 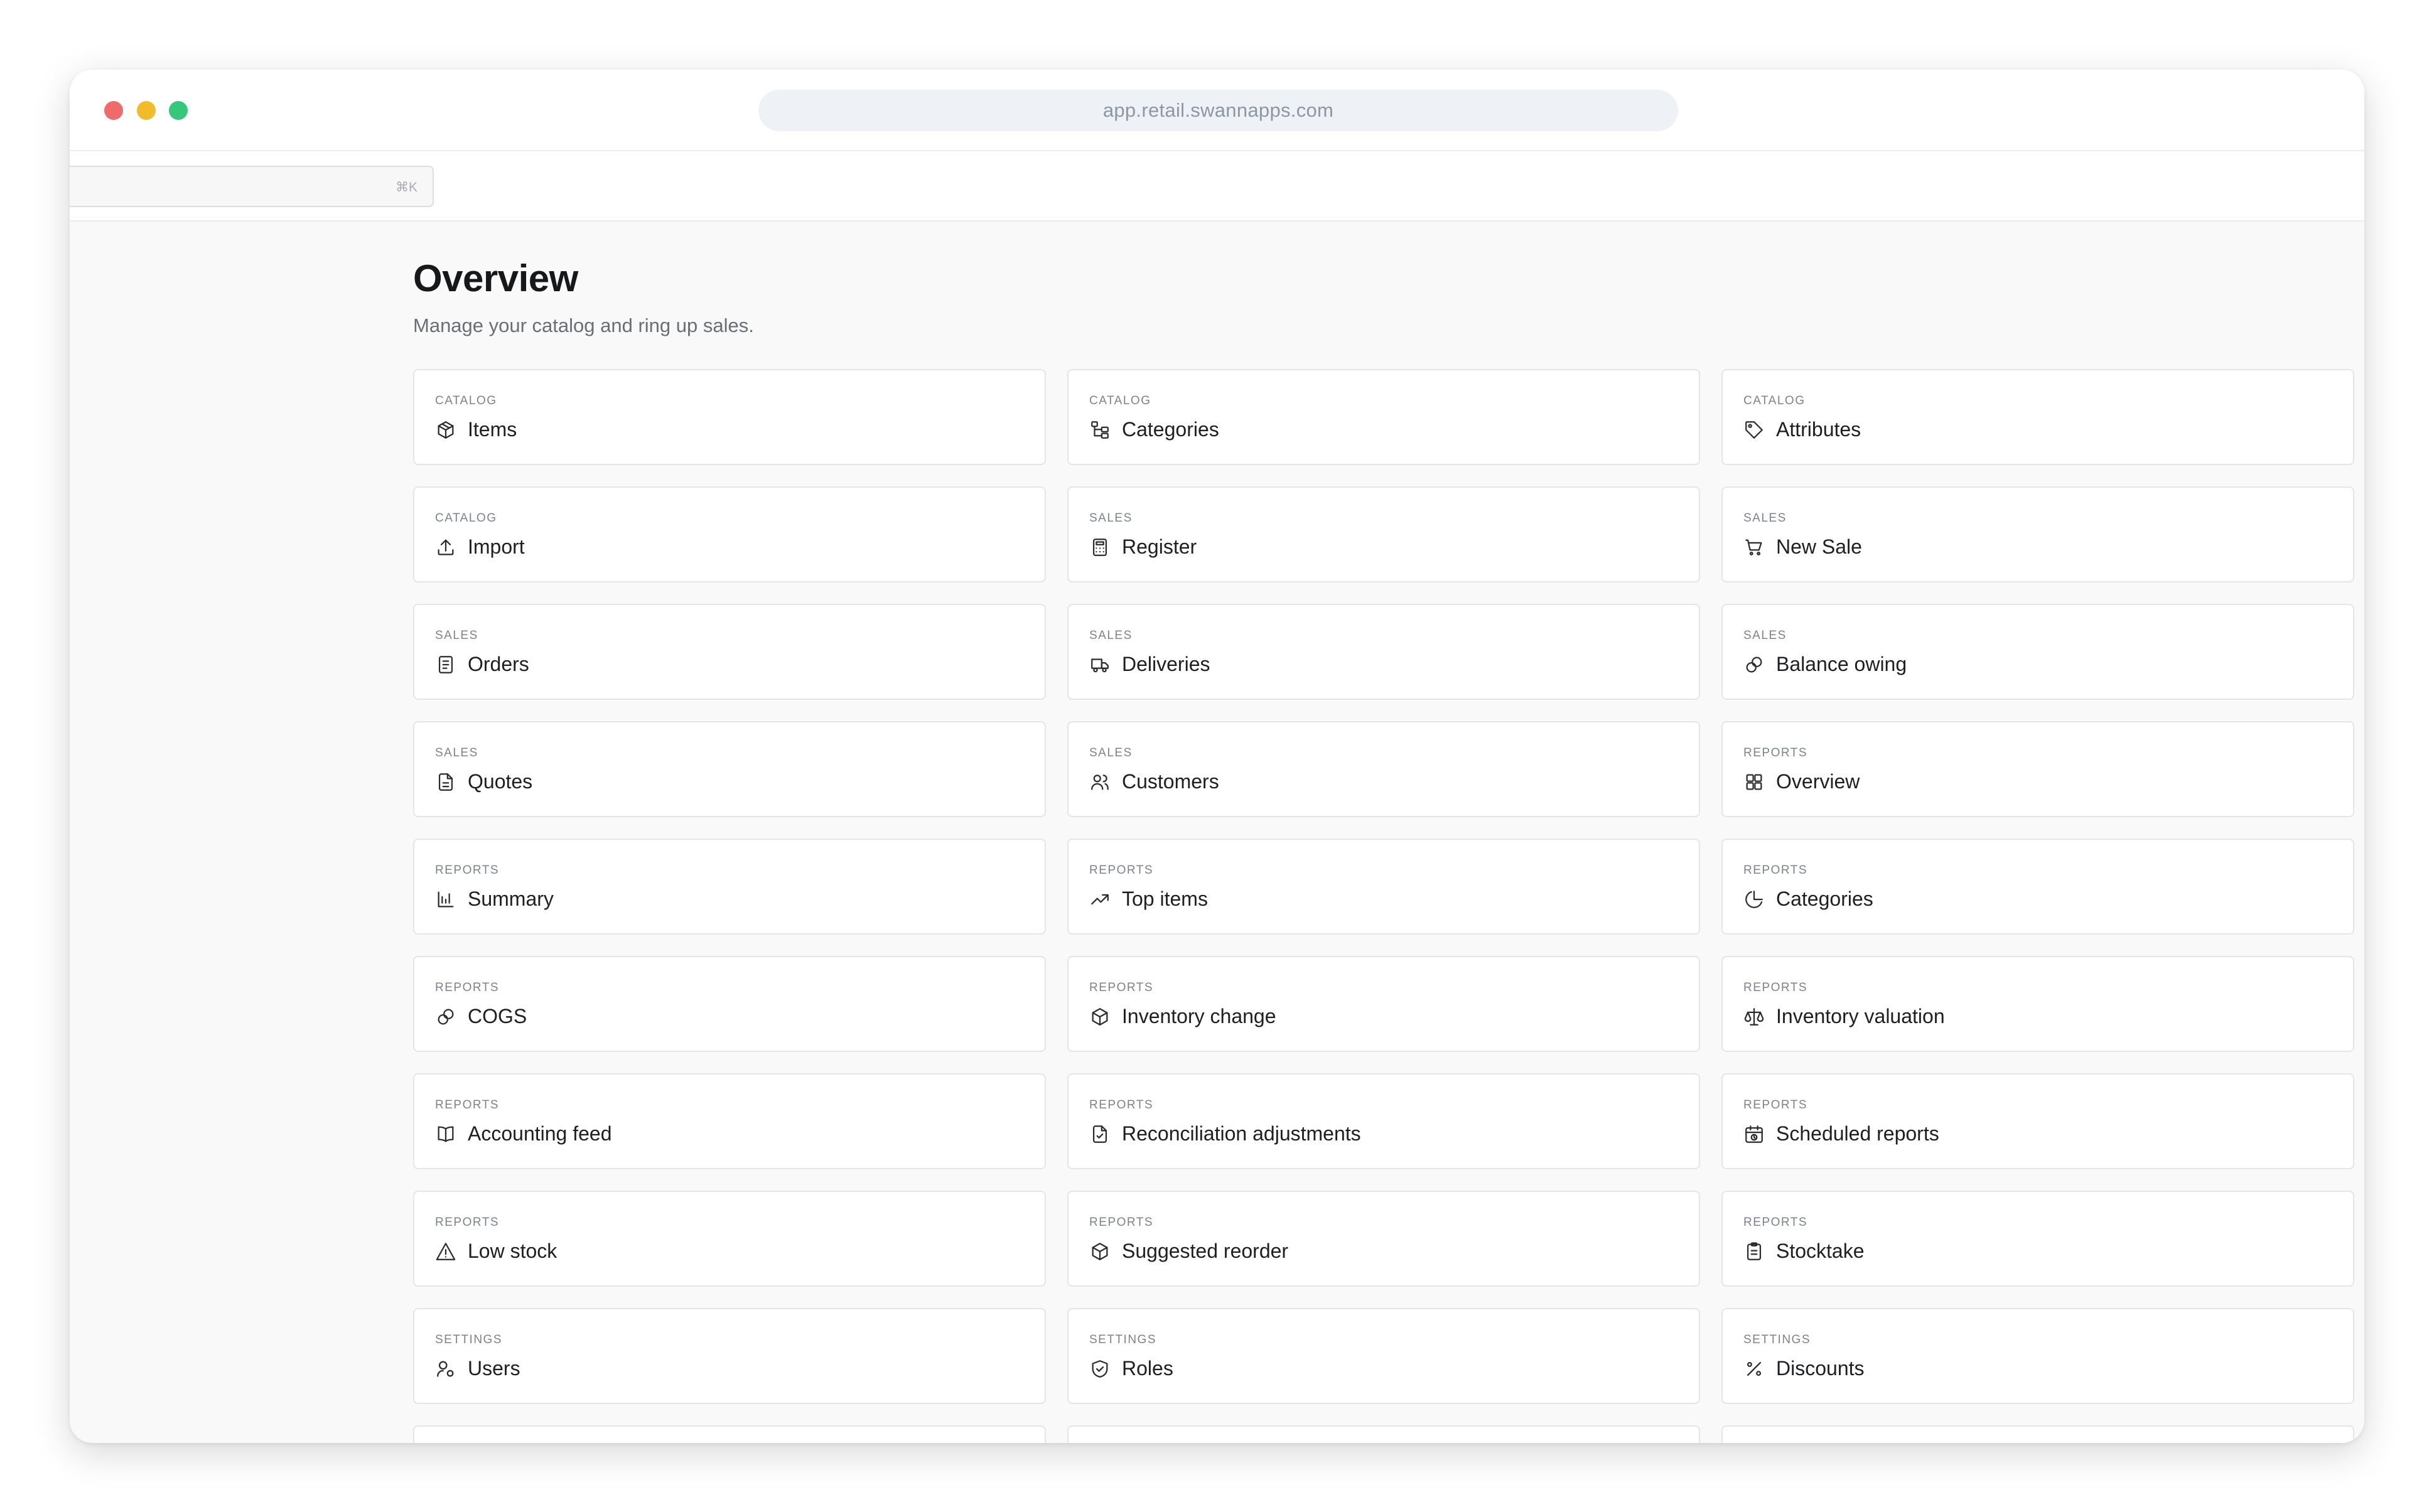 What do you see at coordinates (730, 1239) in the screenshot?
I see `nav-card: REPORTS Low stock` at bounding box center [730, 1239].